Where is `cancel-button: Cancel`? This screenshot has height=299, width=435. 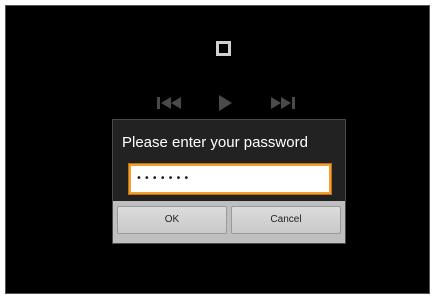 cancel-button: Cancel is located at coordinates (286, 220).